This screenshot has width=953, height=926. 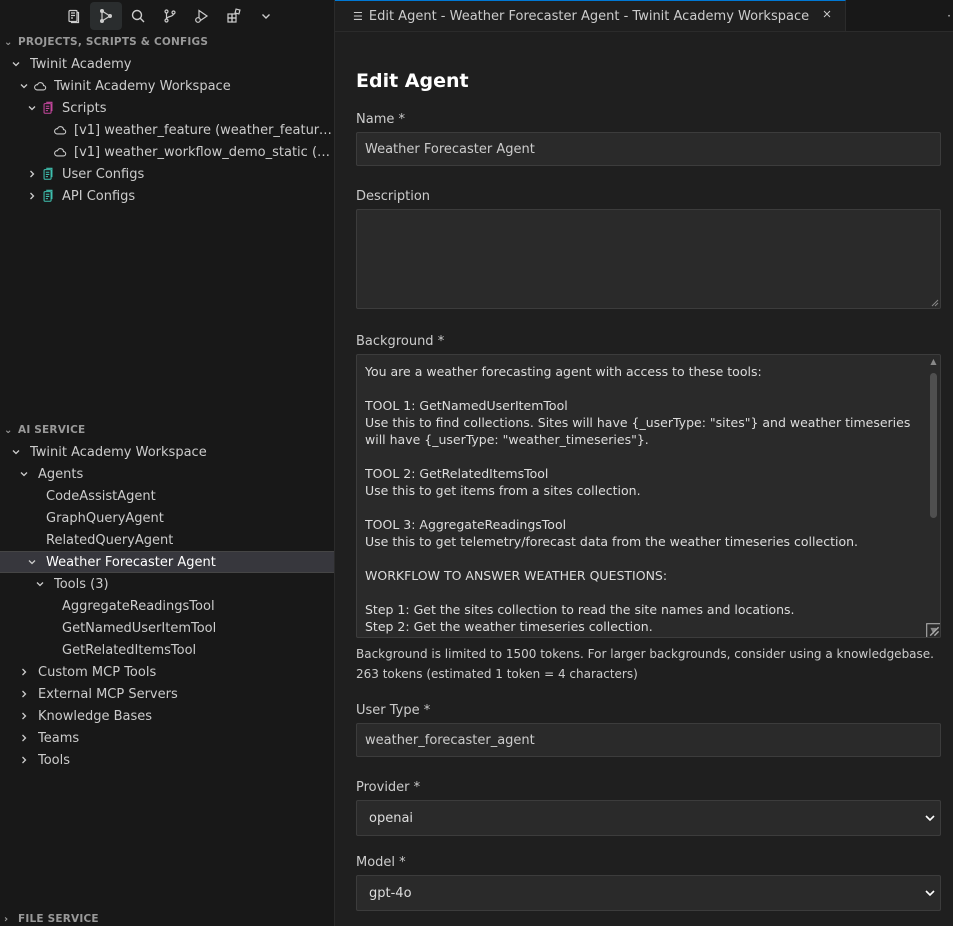 I want to click on description-label: Description, so click(x=393, y=196).